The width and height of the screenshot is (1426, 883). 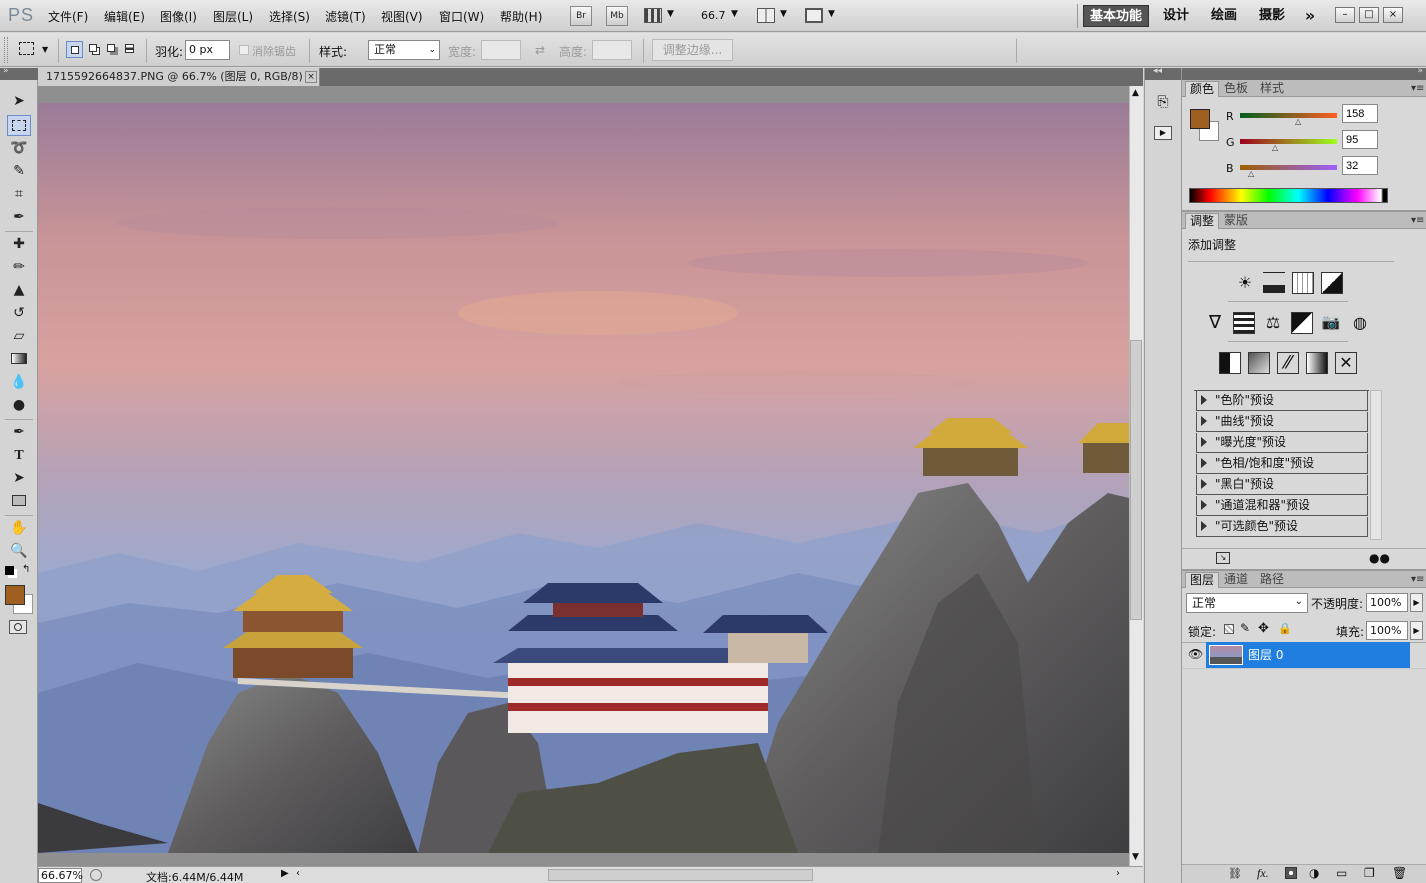 I want to click on invert-icon, so click(x=1230, y=363).